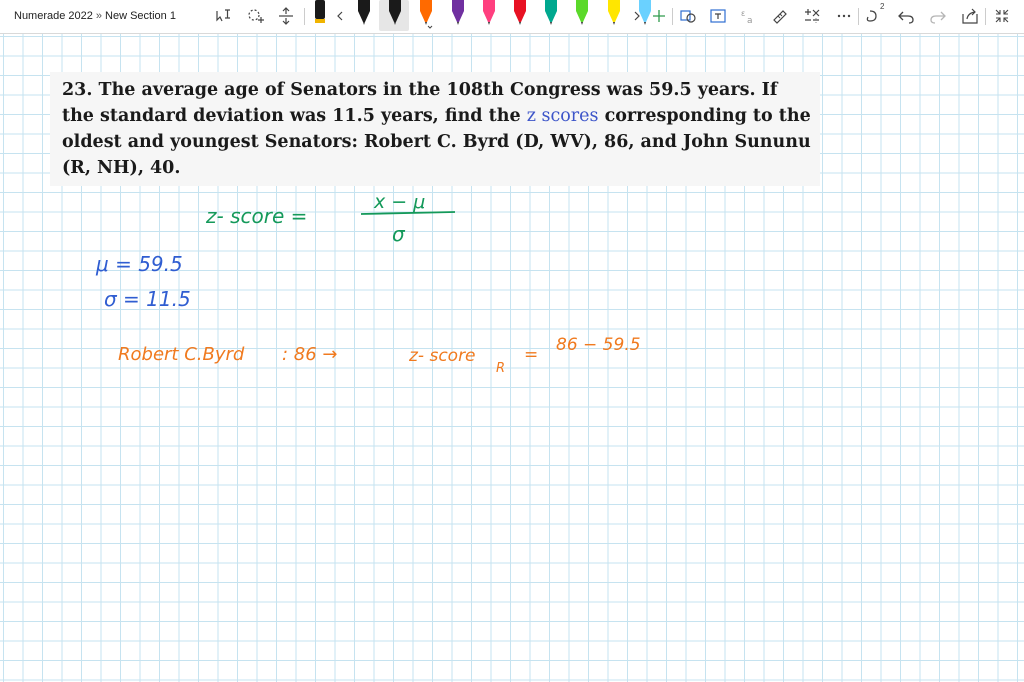 This screenshot has width=1024, height=682. I want to click on mu-value: μ = 59.5, so click(139, 264).